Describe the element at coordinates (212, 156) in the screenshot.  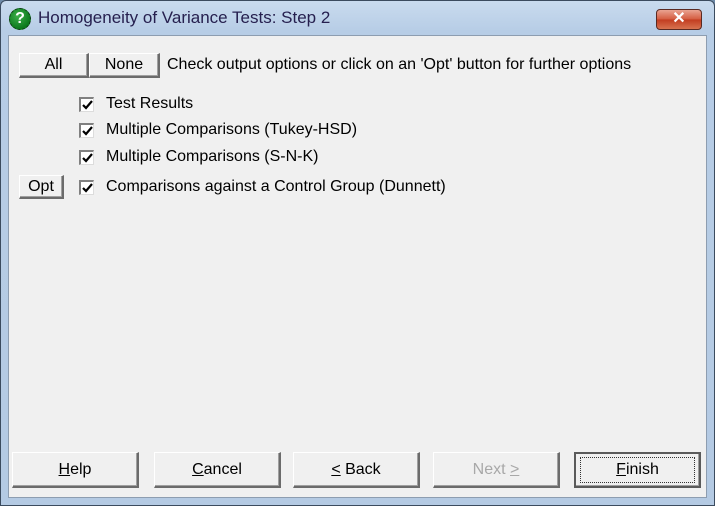
I see `option-label: Multiple Comparisons (S-N-K)` at that location.